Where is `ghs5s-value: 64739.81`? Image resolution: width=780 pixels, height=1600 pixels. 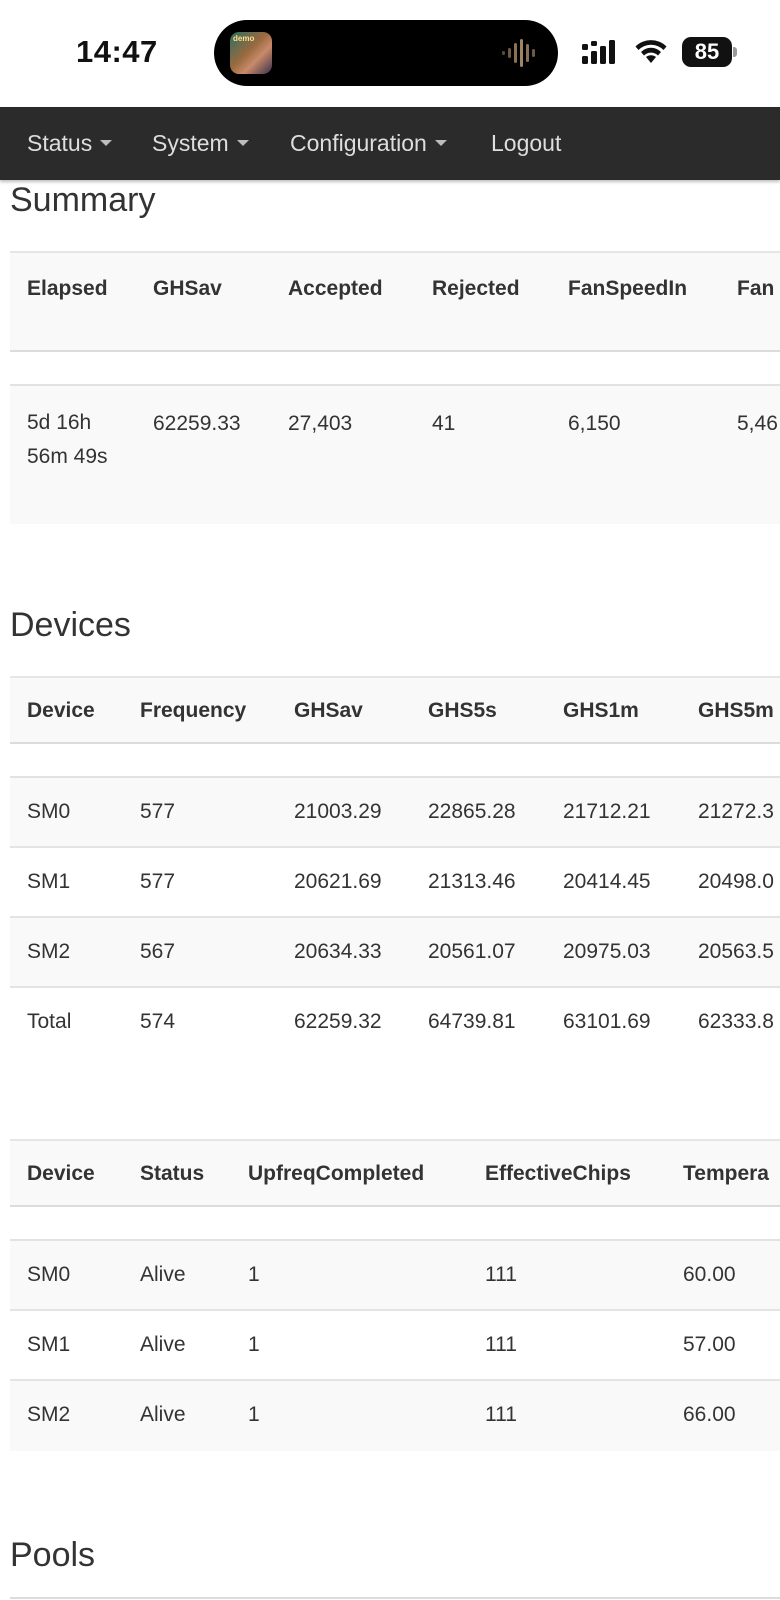
ghs5s-value: 64739.81 is located at coordinates (472, 1021).